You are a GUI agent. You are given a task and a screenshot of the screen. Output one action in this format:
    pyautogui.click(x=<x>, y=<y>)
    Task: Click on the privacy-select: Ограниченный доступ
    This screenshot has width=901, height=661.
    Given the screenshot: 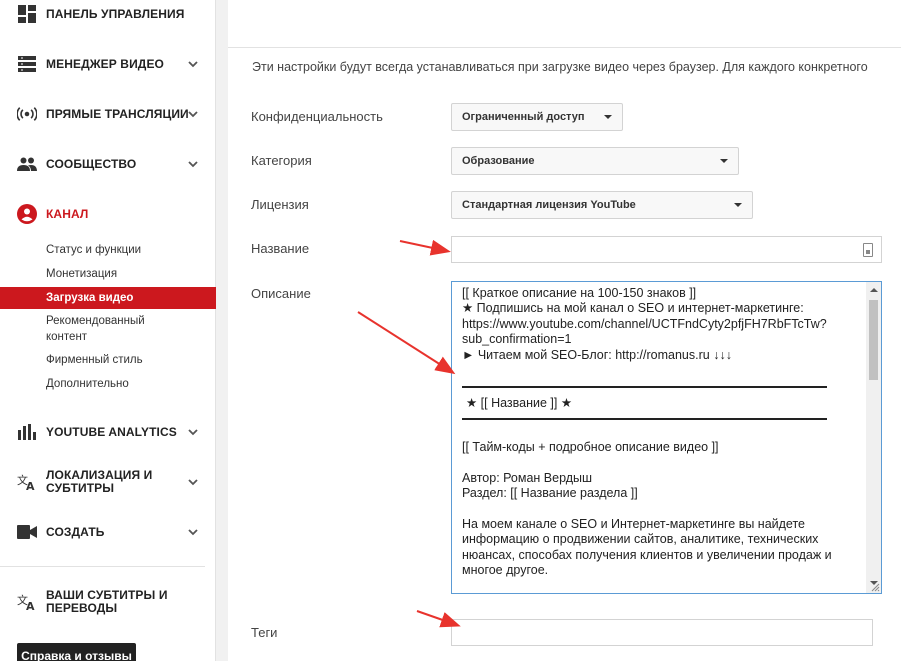 What is the action you would take?
    pyautogui.click(x=537, y=117)
    